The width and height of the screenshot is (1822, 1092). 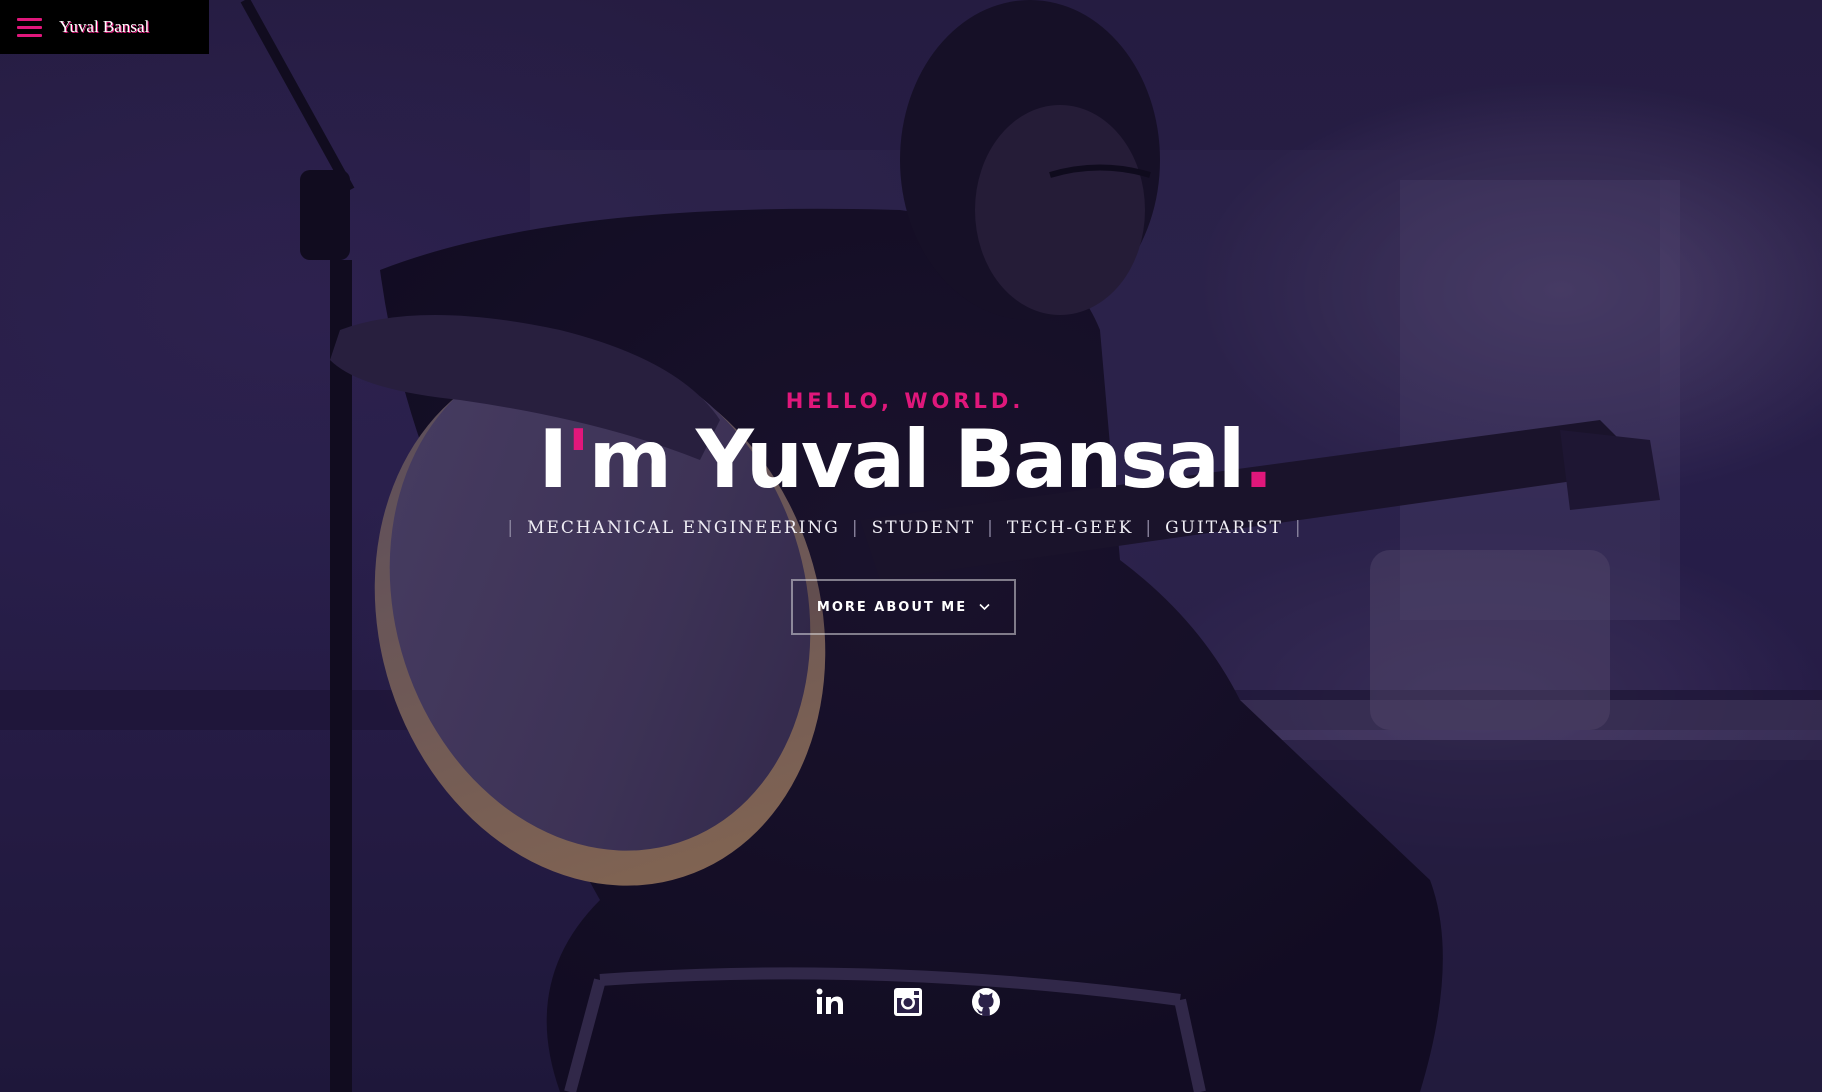 What do you see at coordinates (578, 459) in the screenshot?
I see `title-apostrophe: '` at bounding box center [578, 459].